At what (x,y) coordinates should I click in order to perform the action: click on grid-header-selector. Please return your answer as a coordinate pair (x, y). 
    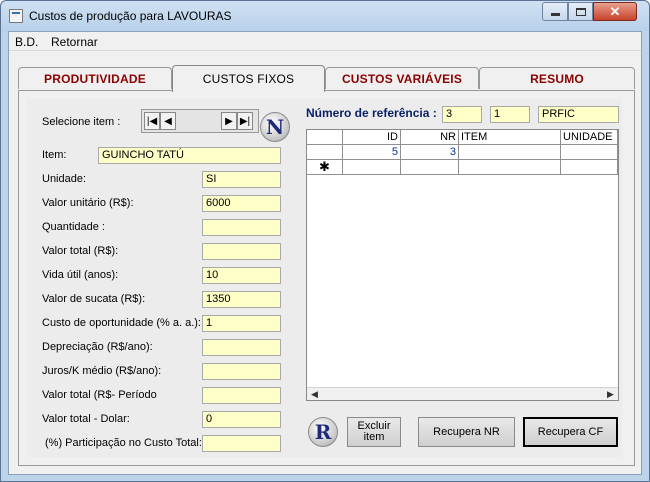
    Looking at the image, I should click on (325, 137).